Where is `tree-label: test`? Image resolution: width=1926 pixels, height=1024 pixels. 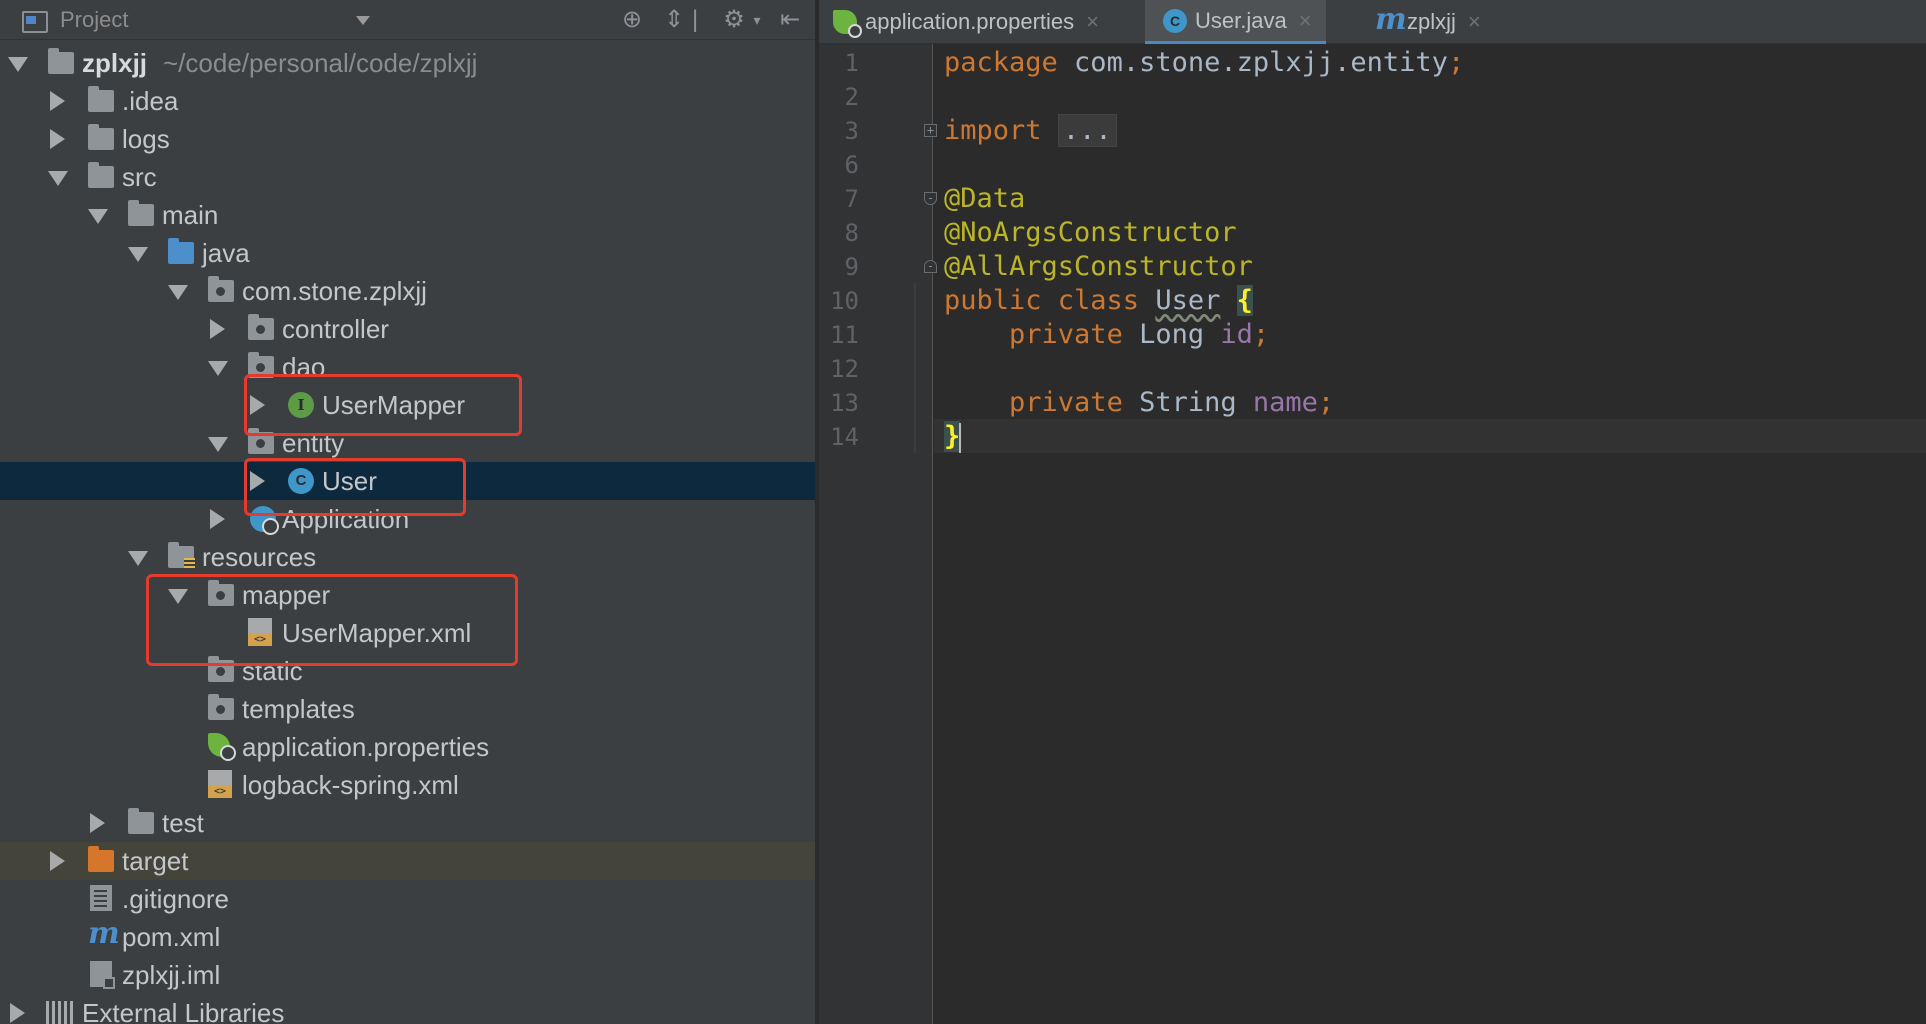 tree-label: test is located at coordinates (183, 823).